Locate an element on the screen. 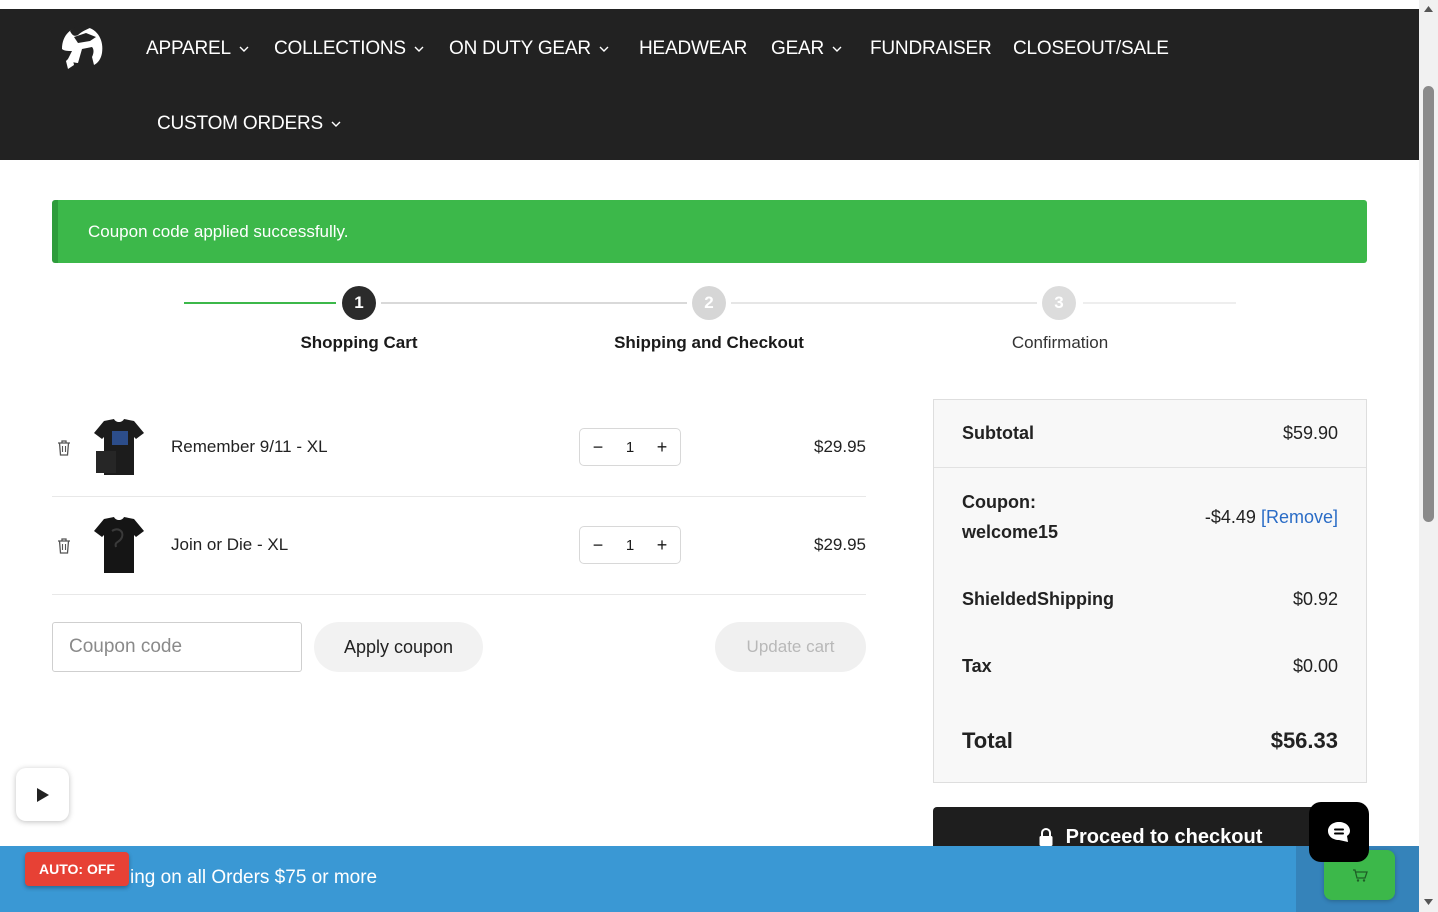 This screenshot has width=1438, height=912. step-2-number: 2 is located at coordinates (709, 302).